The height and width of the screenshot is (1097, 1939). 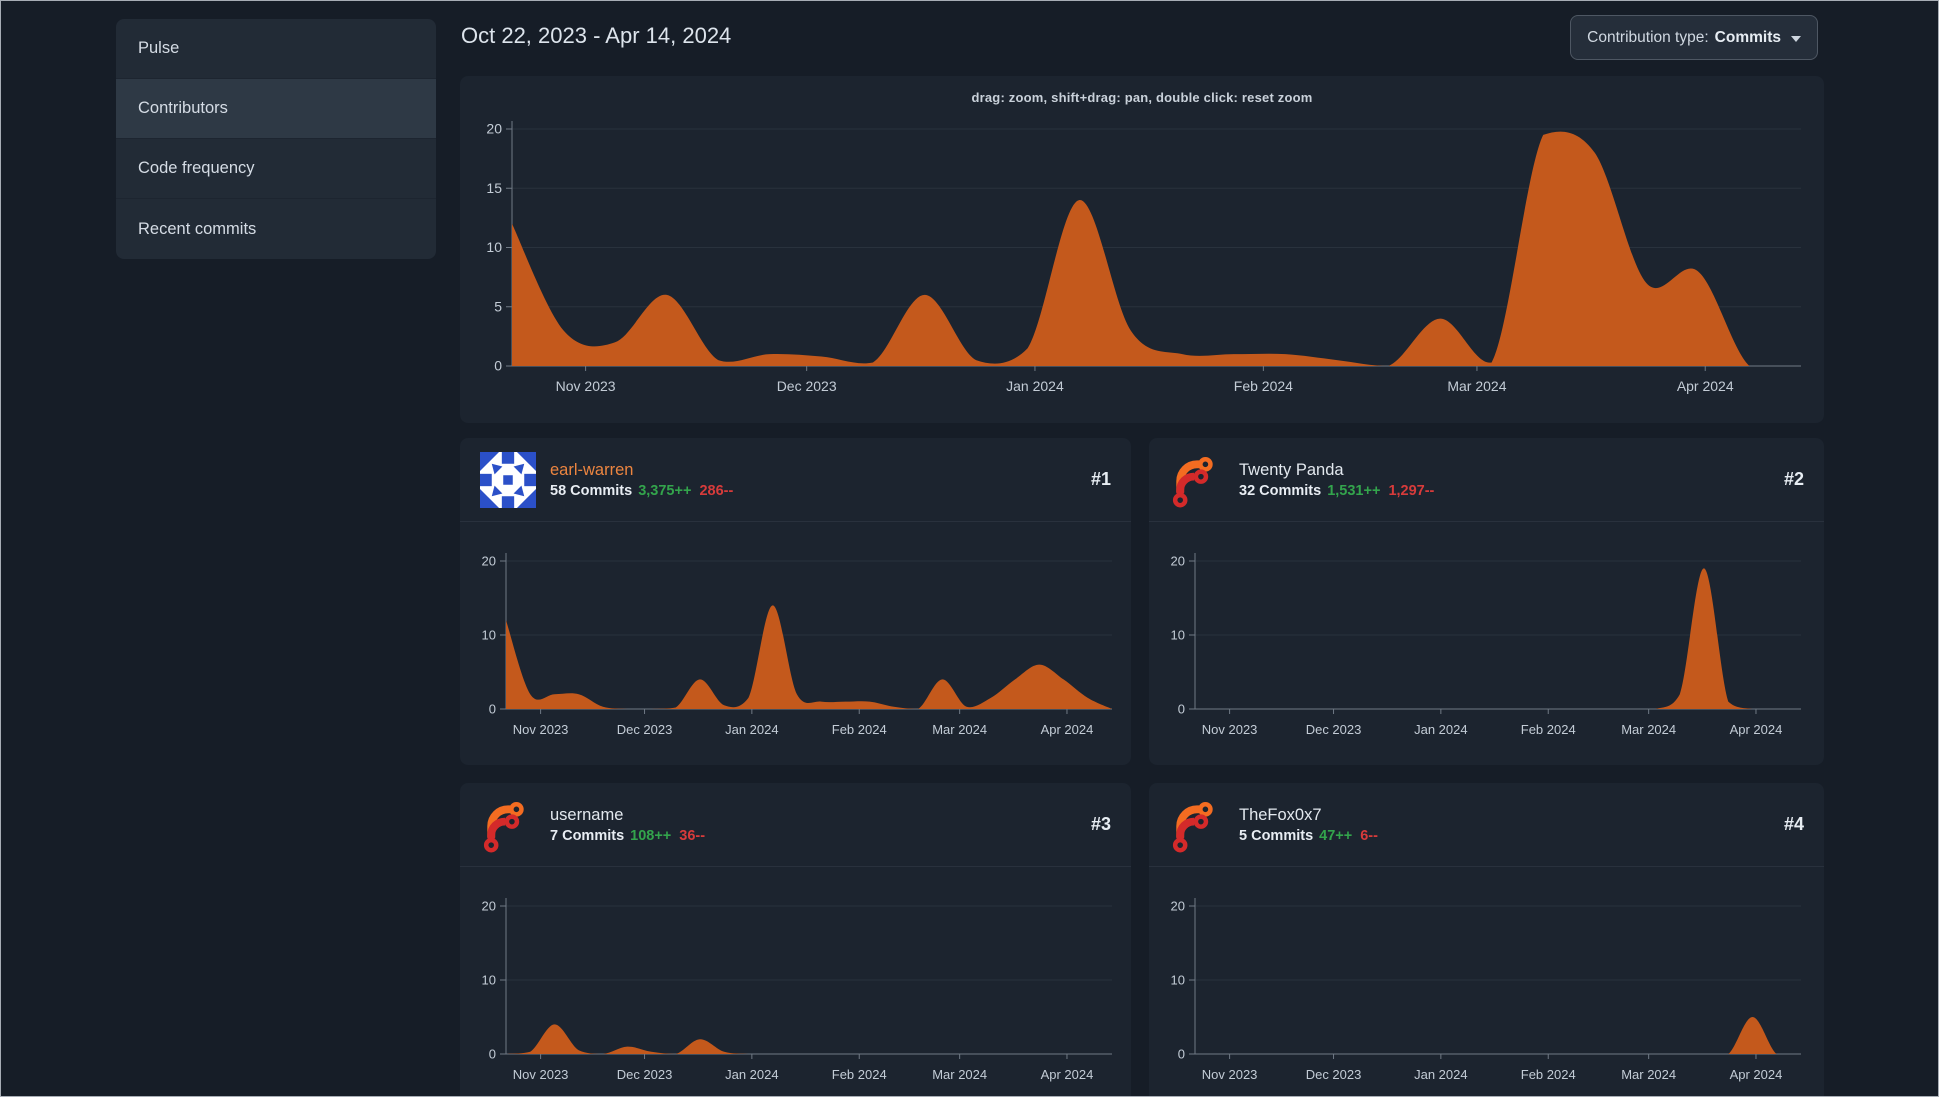 What do you see at coordinates (587, 835) in the screenshot?
I see `commit-count: 7 Commits` at bounding box center [587, 835].